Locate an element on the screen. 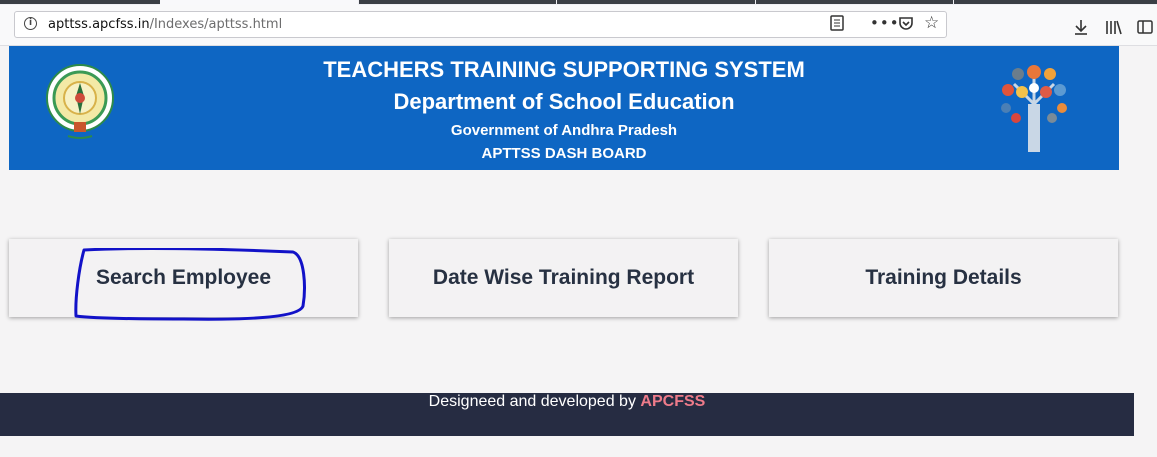  card-label: Training Details is located at coordinates (943, 277).